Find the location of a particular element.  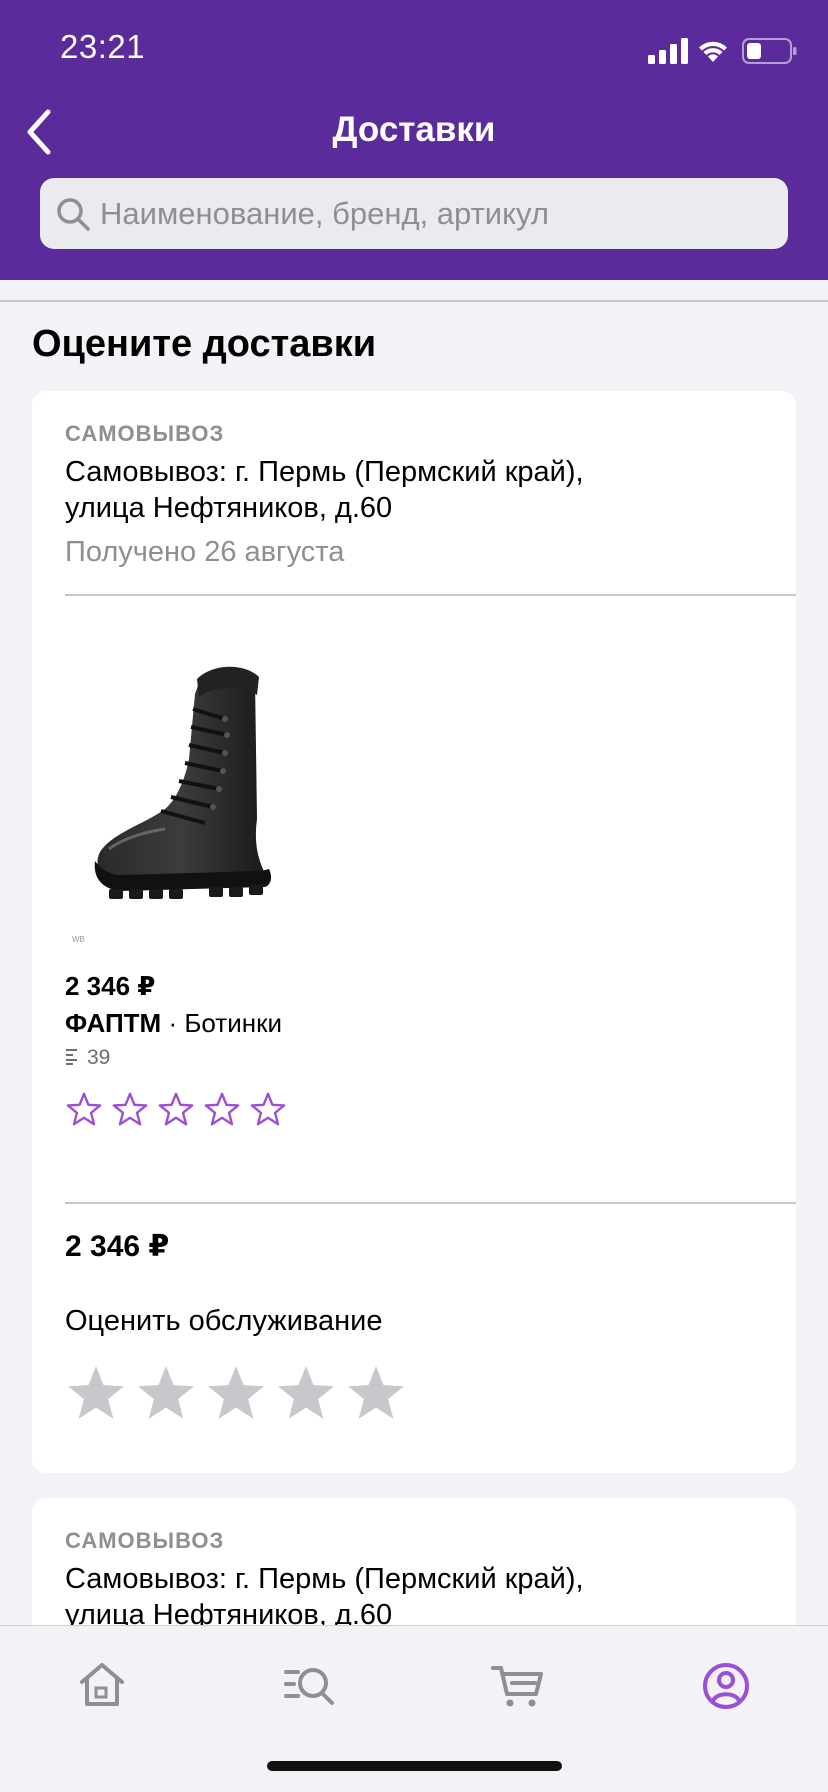

service-rating-label: Оценить обслуживание is located at coordinates (224, 1321).